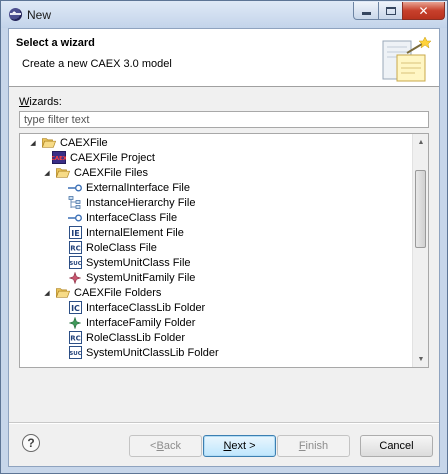 The width and height of the screenshot is (448, 474). What do you see at coordinates (420, 250) in the screenshot?
I see `tree-vertical-scrollbar: ▲ ▼` at bounding box center [420, 250].